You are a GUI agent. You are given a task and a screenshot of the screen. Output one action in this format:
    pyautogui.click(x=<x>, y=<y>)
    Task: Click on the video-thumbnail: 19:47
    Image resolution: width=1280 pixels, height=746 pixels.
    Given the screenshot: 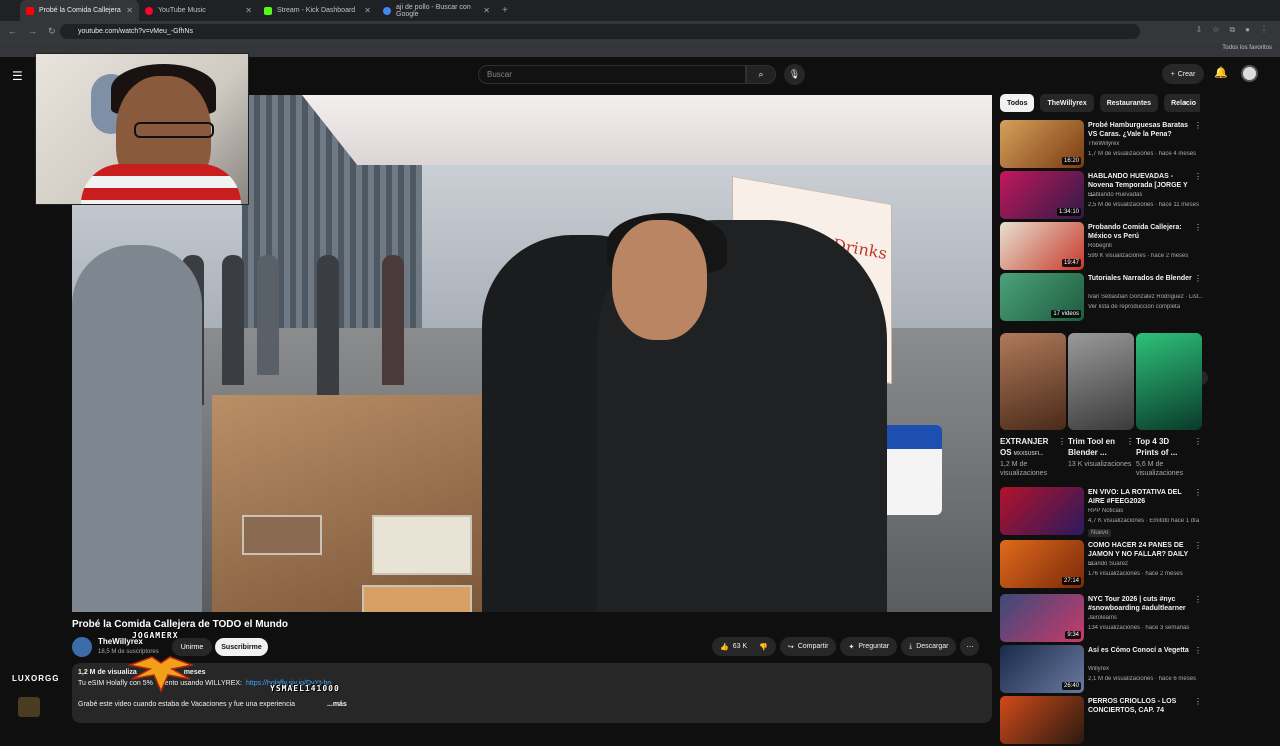 What is the action you would take?
    pyautogui.click(x=1042, y=246)
    